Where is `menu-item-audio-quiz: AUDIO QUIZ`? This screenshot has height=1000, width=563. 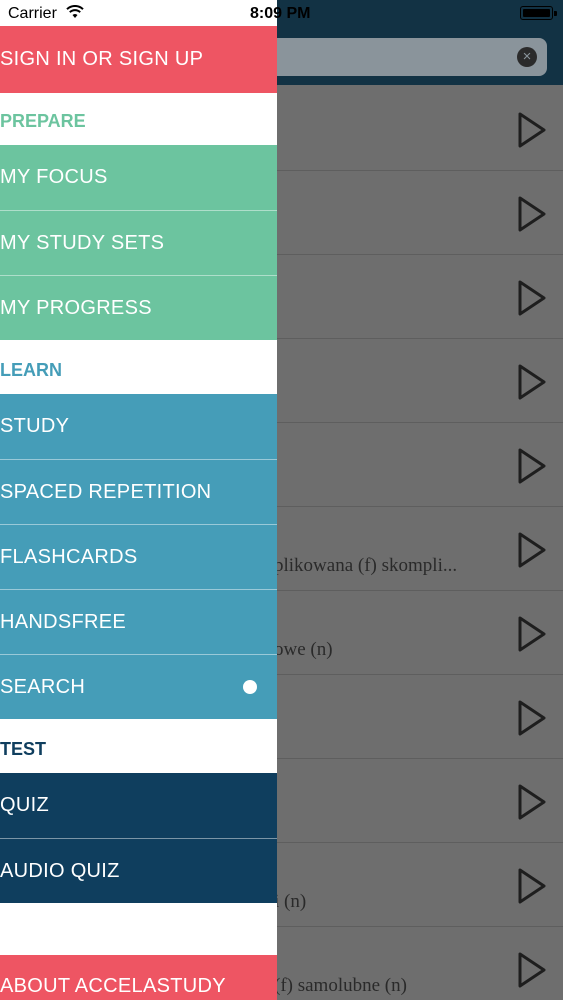
menu-item-audio-quiz: AUDIO QUIZ is located at coordinates (138, 870).